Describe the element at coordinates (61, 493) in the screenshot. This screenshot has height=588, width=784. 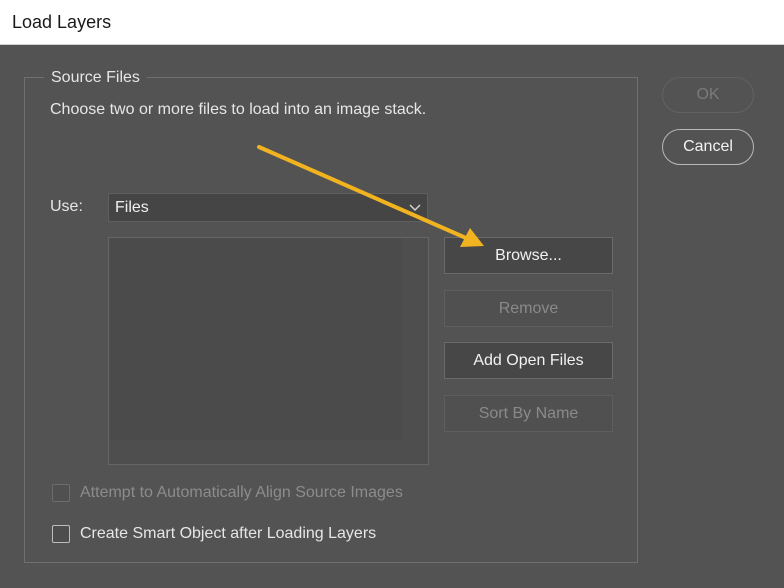
I see `auto-align-checkbox` at that location.